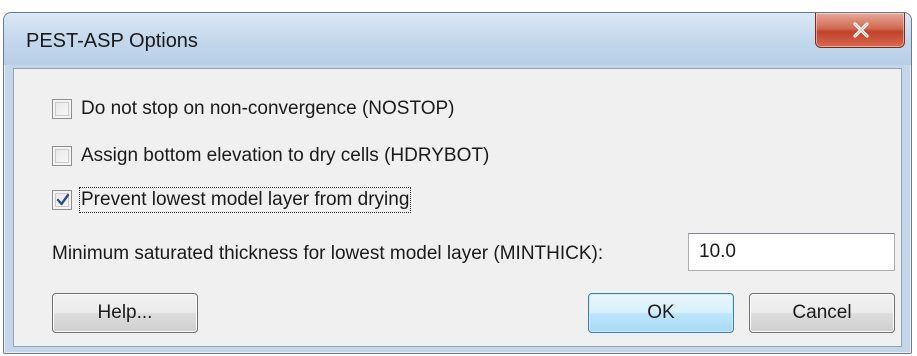 The width and height of the screenshot is (917, 356). What do you see at coordinates (245, 200) in the screenshot?
I see `prevent-drying-label: Prevent lowest model layer from drying` at bounding box center [245, 200].